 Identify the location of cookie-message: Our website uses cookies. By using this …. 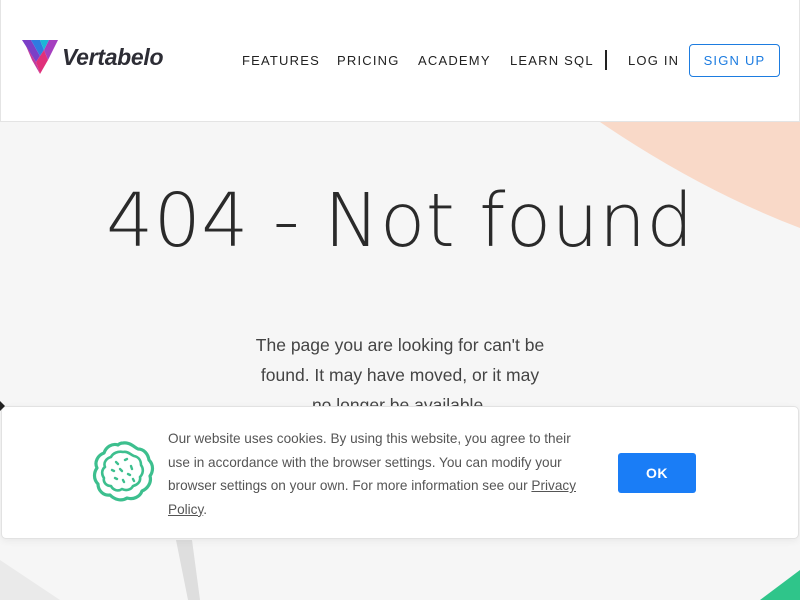
(378, 474).